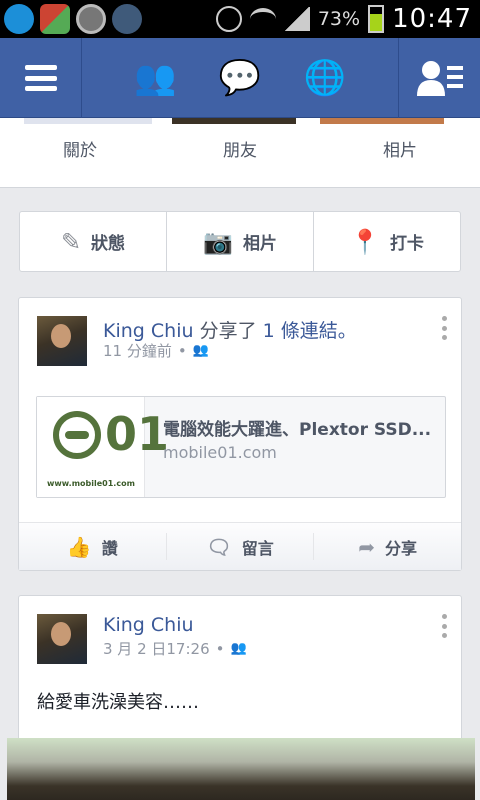 The width and height of the screenshot is (480, 800). What do you see at coordinates (324, 78) in the screenshot?
I see `notifications-globe-icon: 🌐` at bounding box center [324, 78].